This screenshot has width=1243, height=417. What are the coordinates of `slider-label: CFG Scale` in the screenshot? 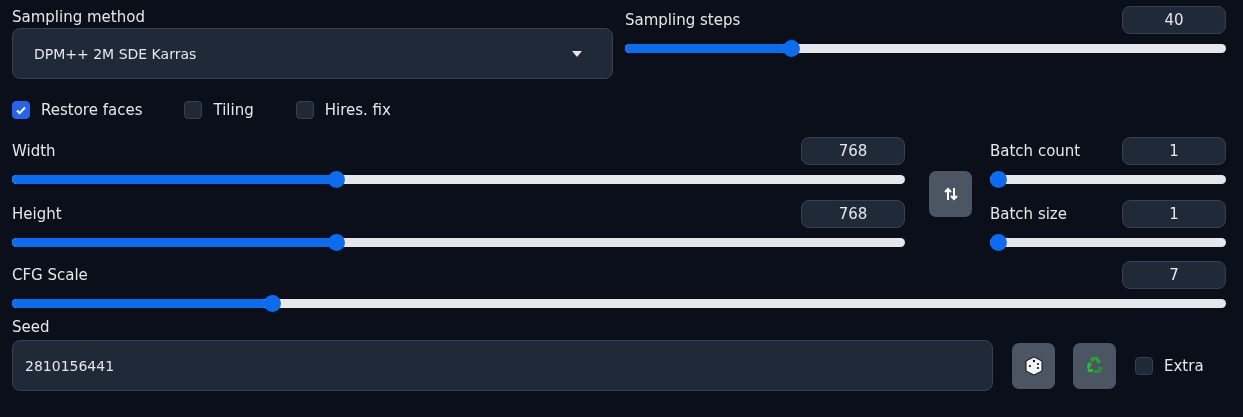 It's located at (50, 275).